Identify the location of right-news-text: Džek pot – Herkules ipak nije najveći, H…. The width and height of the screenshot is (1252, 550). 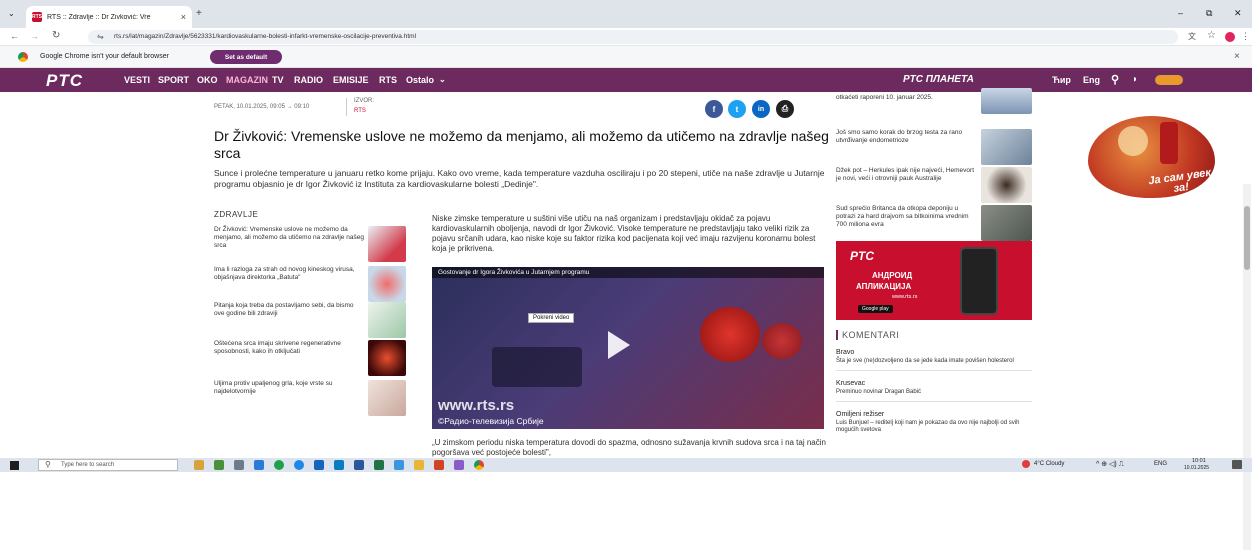
(905, 175).